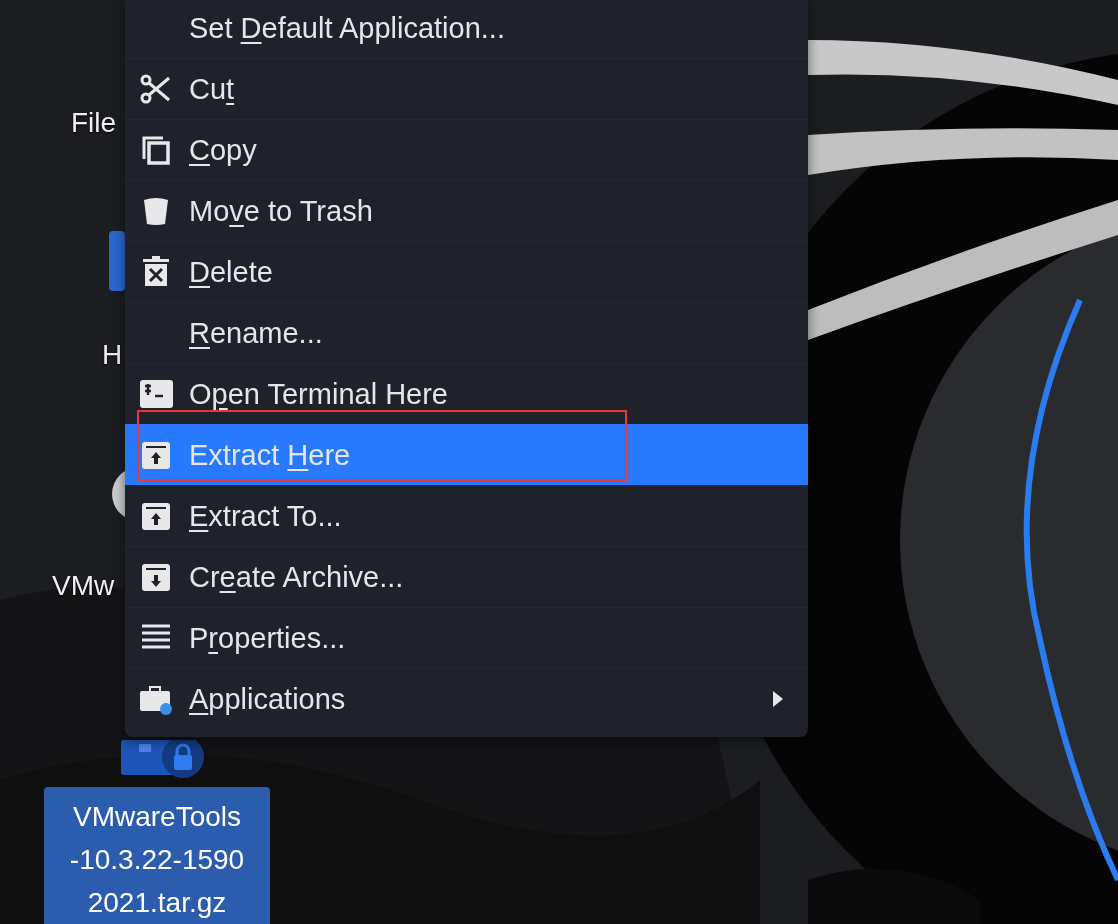 This screenshot has height=924, width=1118. What do you see at coordinates (157, 855) in the screenshot?
I see `desktop-icon-label: VMwareTools -10.3.22-1590 2021.tar.gz` at bounding box center [157, 855].